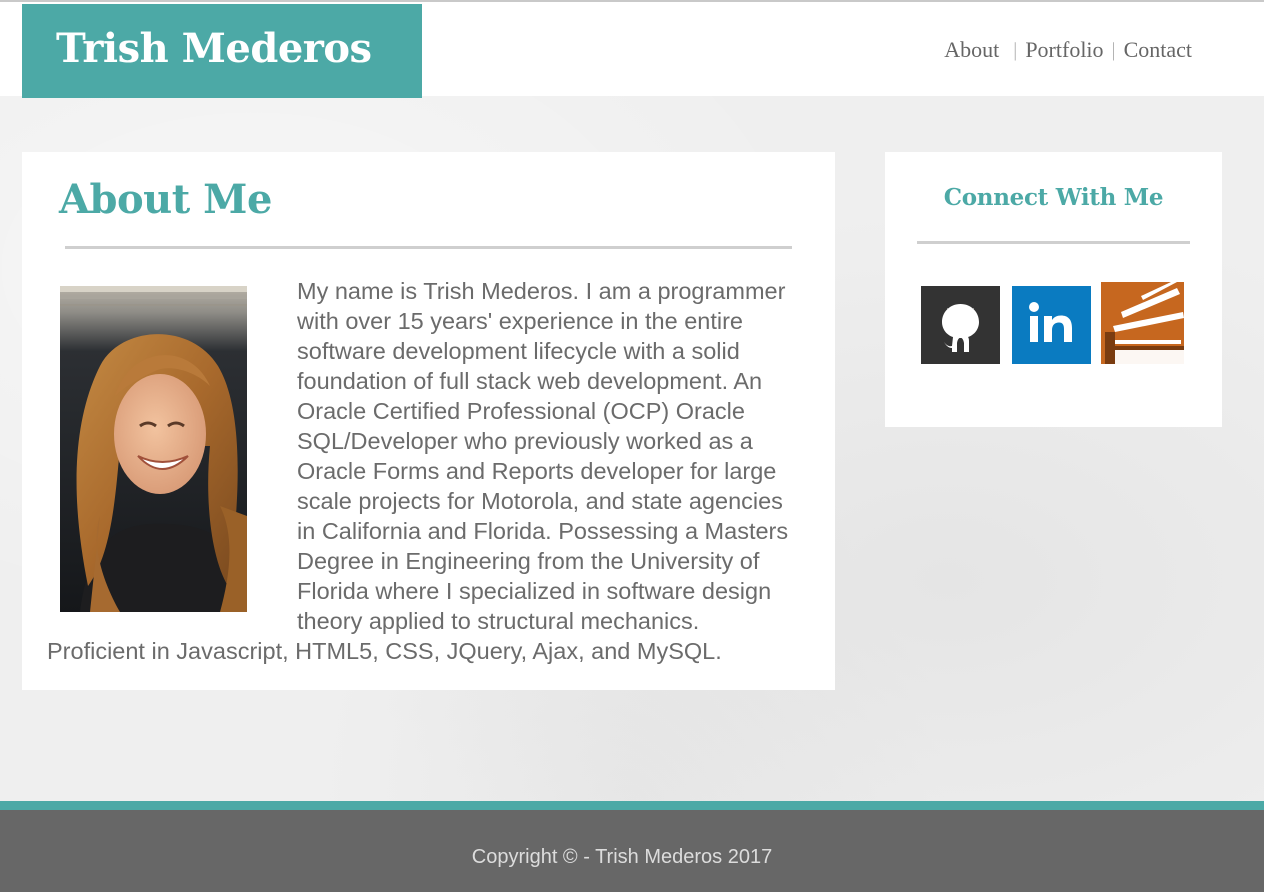 The width and height of the screenshot is (1264, 892). I want to click on github-icon, so click(960, 325).